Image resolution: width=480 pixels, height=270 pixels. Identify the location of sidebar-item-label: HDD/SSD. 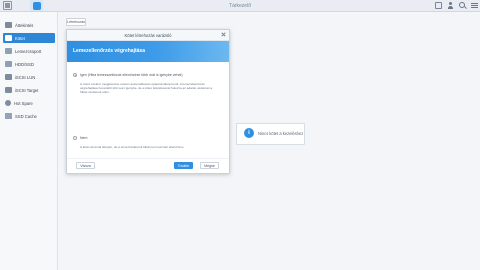
(24, 64).